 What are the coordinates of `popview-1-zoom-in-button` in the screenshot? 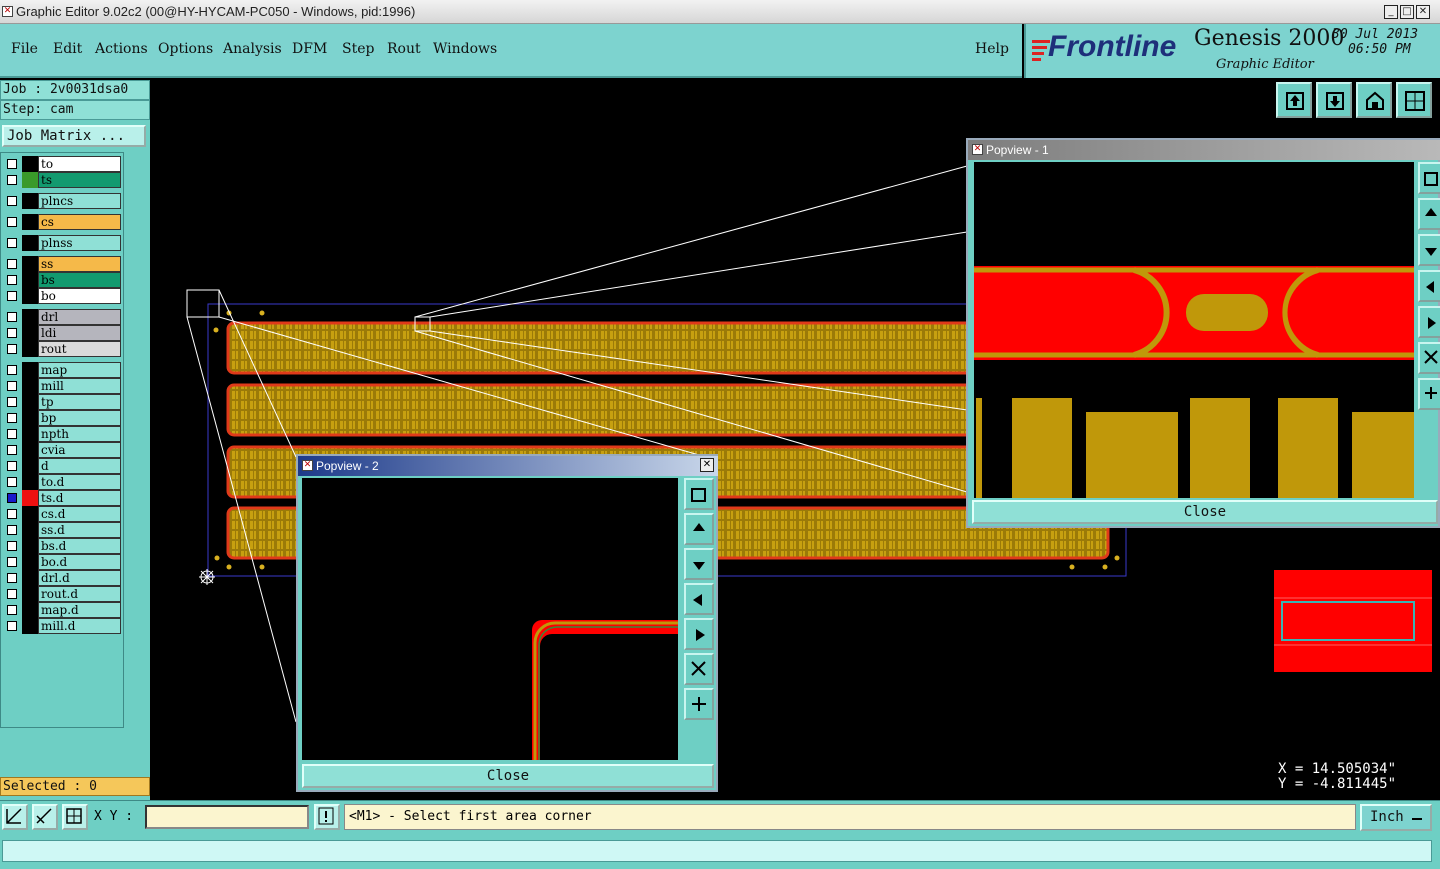 It's located at (1429, 358).